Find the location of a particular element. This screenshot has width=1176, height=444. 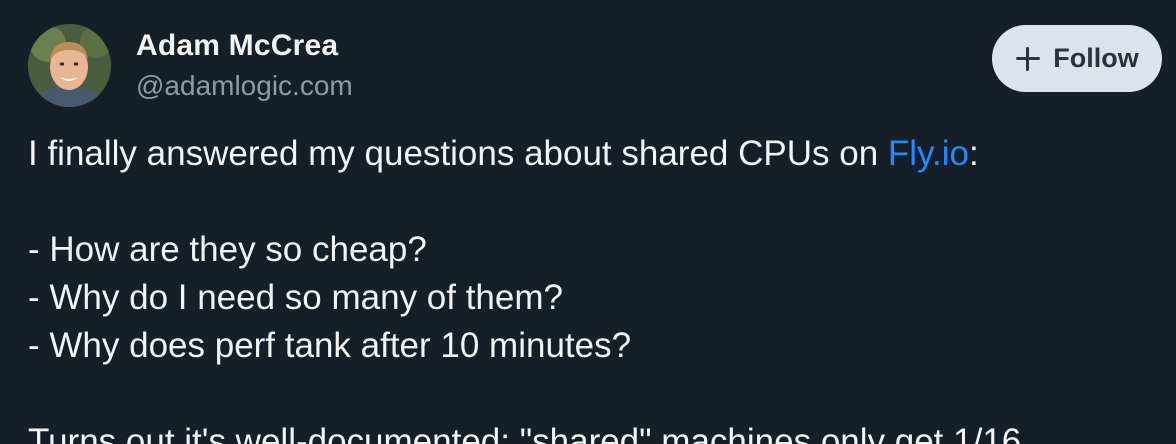

post-intro-colon: : is located at coordinates (973, 153).